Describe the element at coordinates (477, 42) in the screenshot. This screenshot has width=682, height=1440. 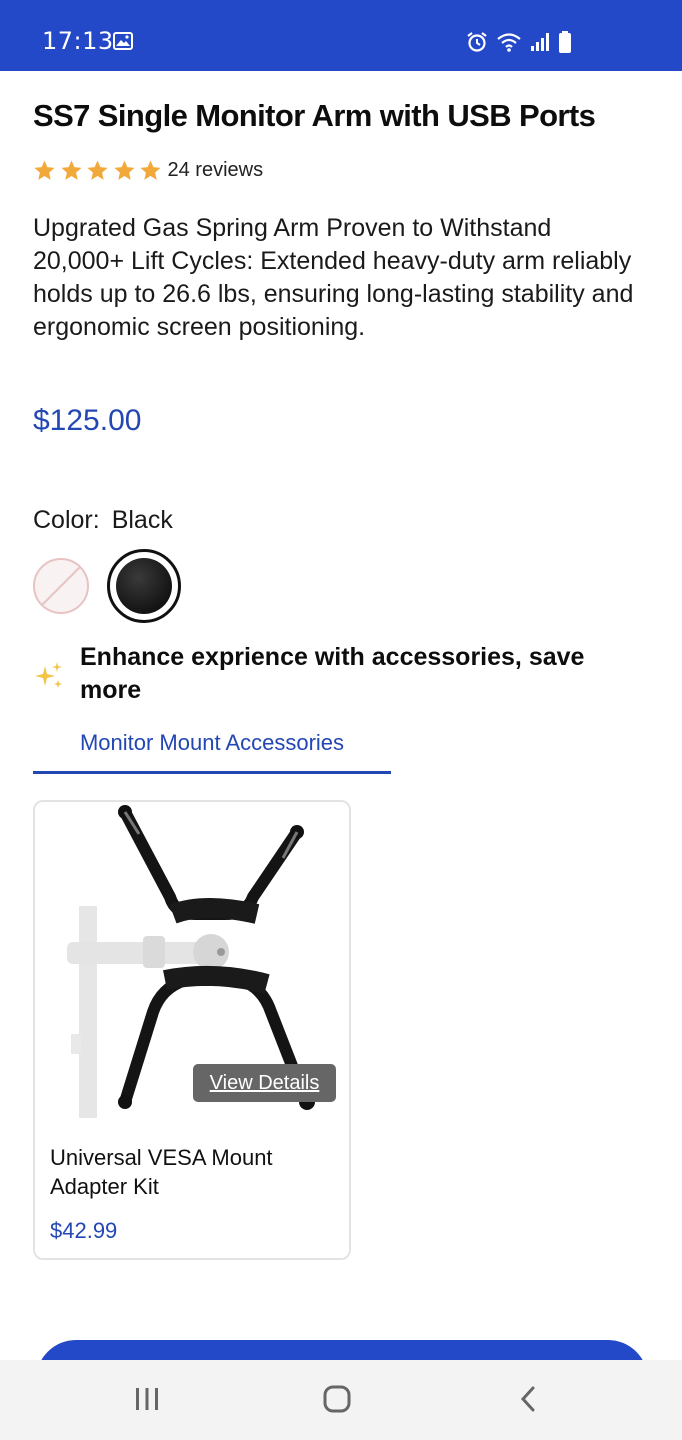
I see `alarm-icon` at that location.